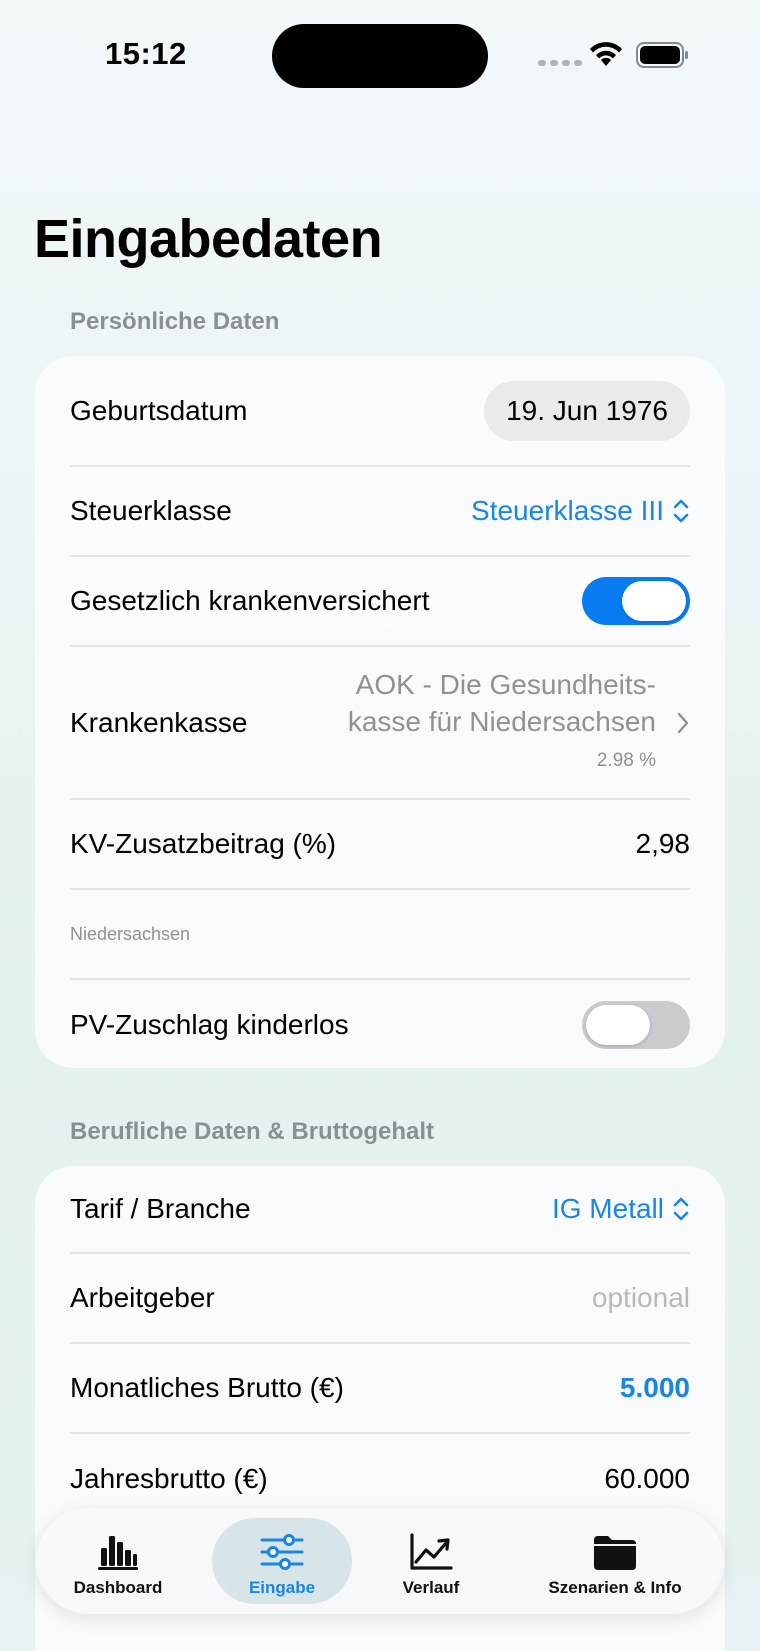 The width and height of the screenshot is (760, 1651). Describe the element at coordinates (647, 1478) in the screenshot. I see `annual-gross-value: 60.000` at that location.